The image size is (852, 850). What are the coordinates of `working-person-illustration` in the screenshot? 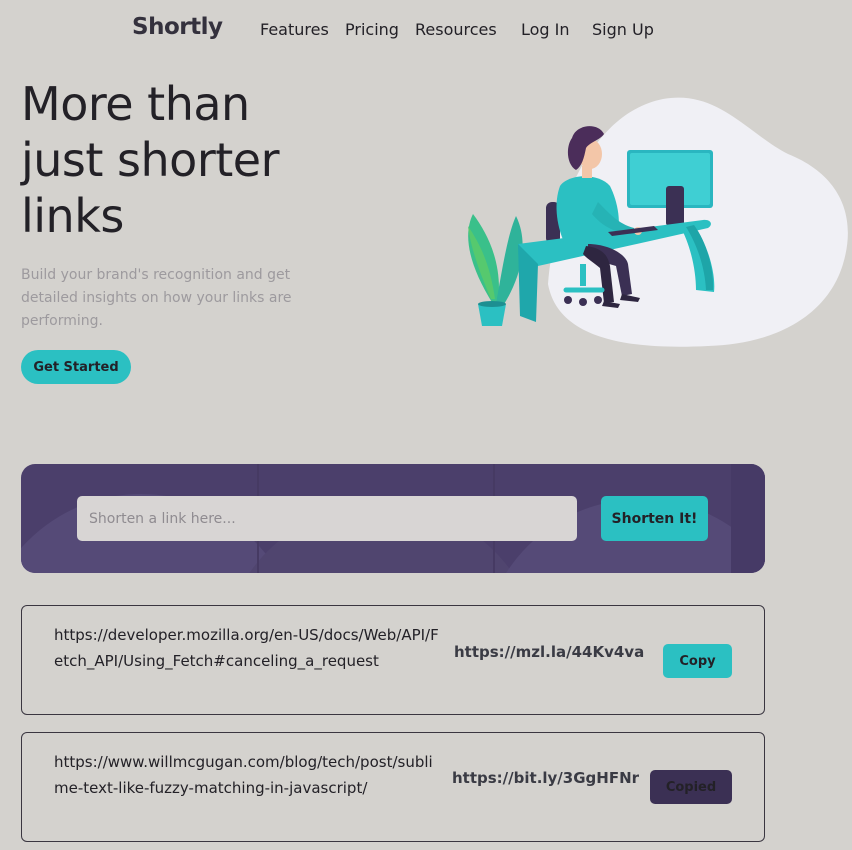 It's located at (658, 222).